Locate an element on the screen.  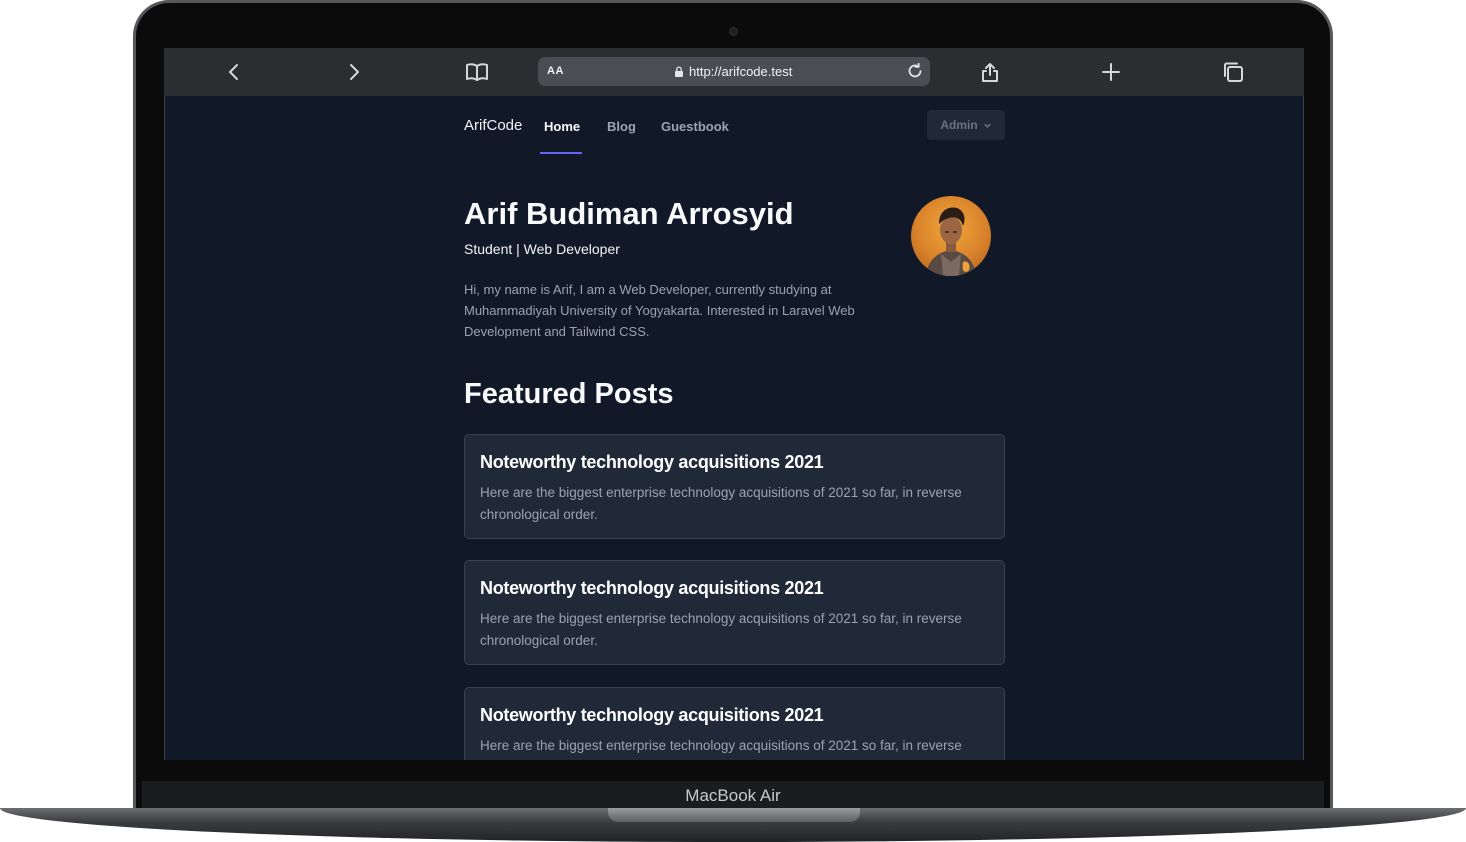
admin-dropdown-button: Admin is located at coordinates (966, 125).